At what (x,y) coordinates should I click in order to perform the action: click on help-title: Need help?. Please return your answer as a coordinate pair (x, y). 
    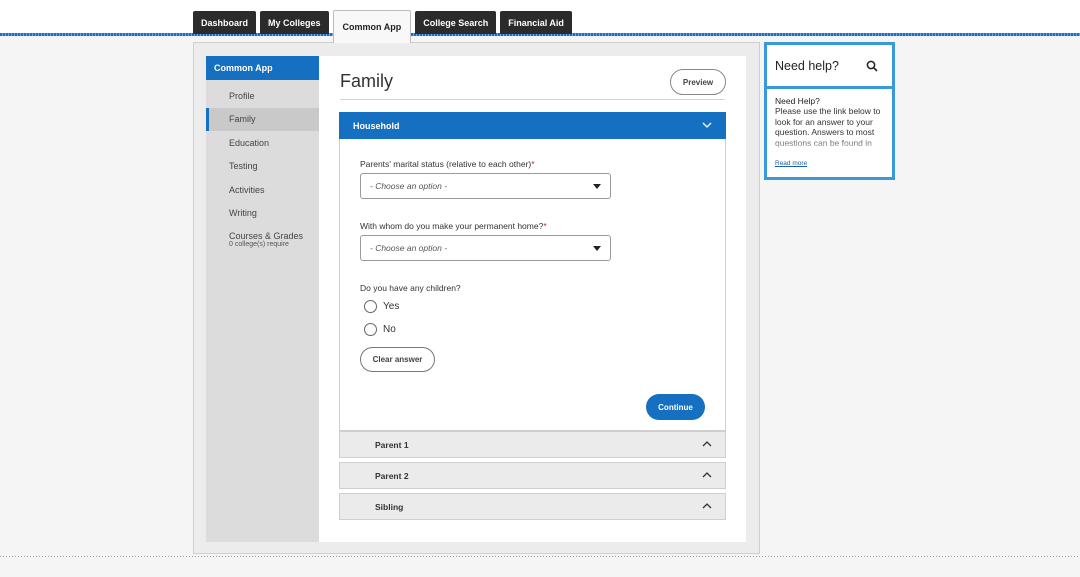
    Looking at the image, I should click on (807, 65).